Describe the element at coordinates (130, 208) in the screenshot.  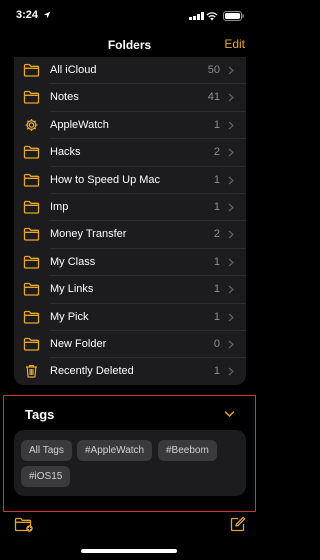
I see `folder-row-imp: Imp 1` at that location.